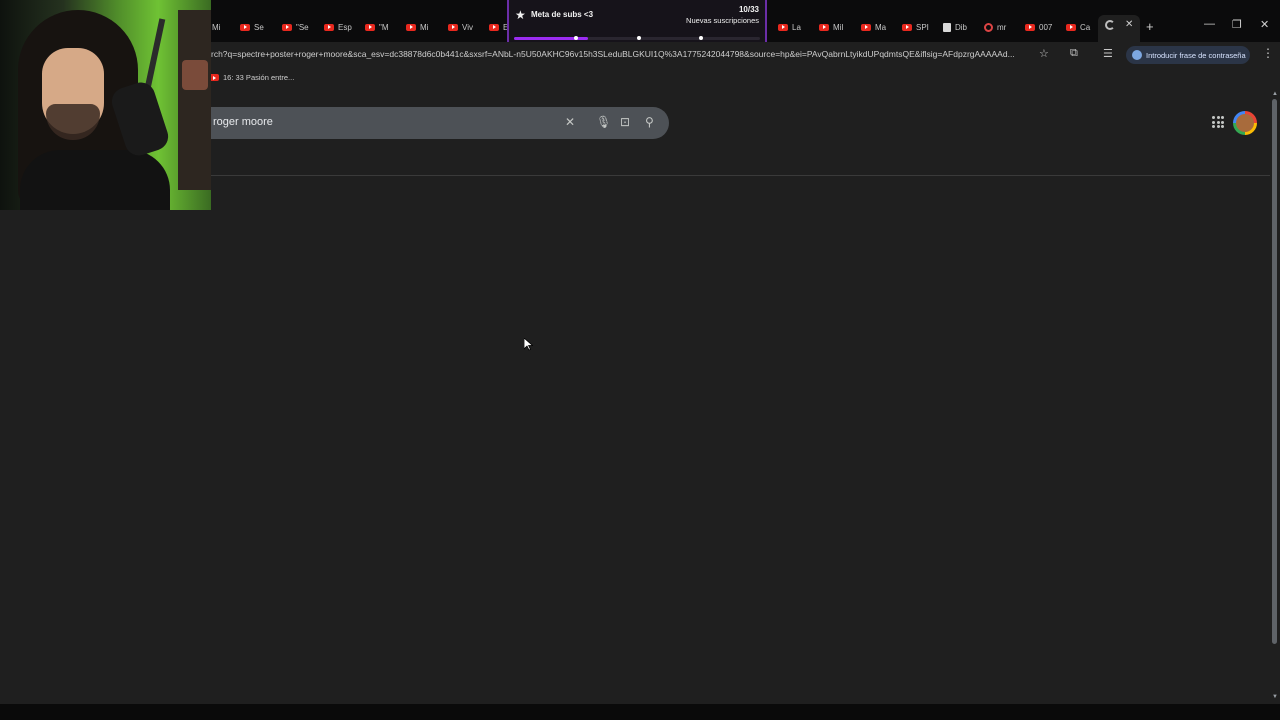 The width and height of the screenshot is (1280, 720). I want to click on browser-tab: Ca, so click(1080, 27).